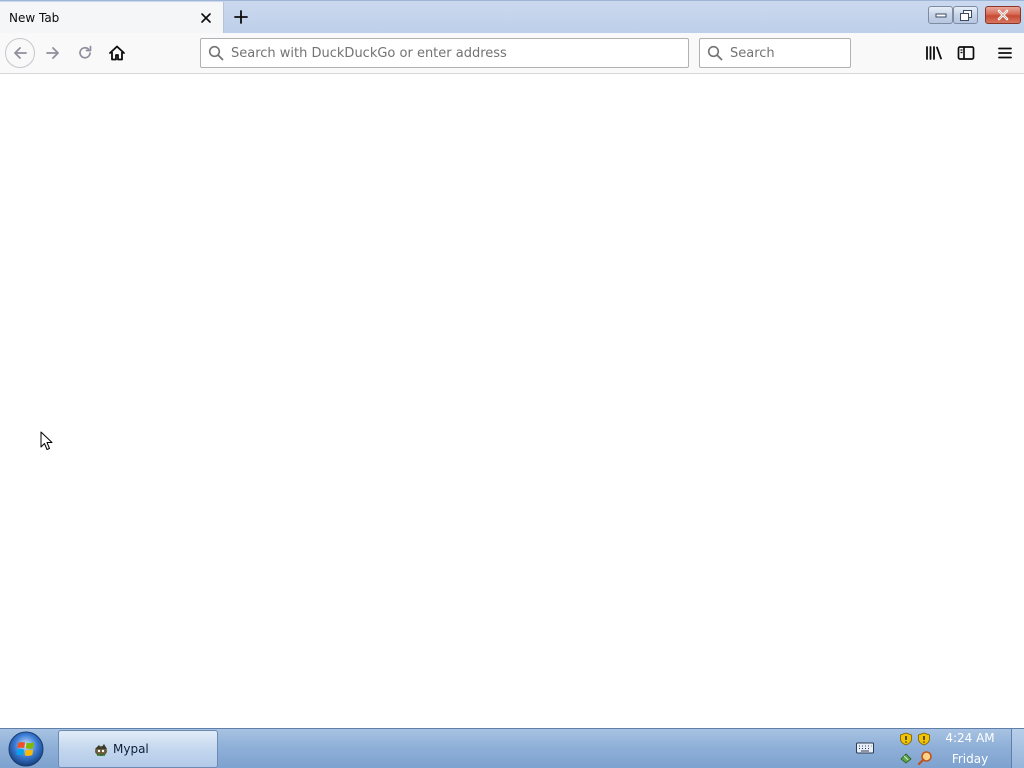 This screenshot has width=1024, height=768. Describe the element at coordinates (1017, 748) in the screenshot. I see `show-desktop-button` at that location.